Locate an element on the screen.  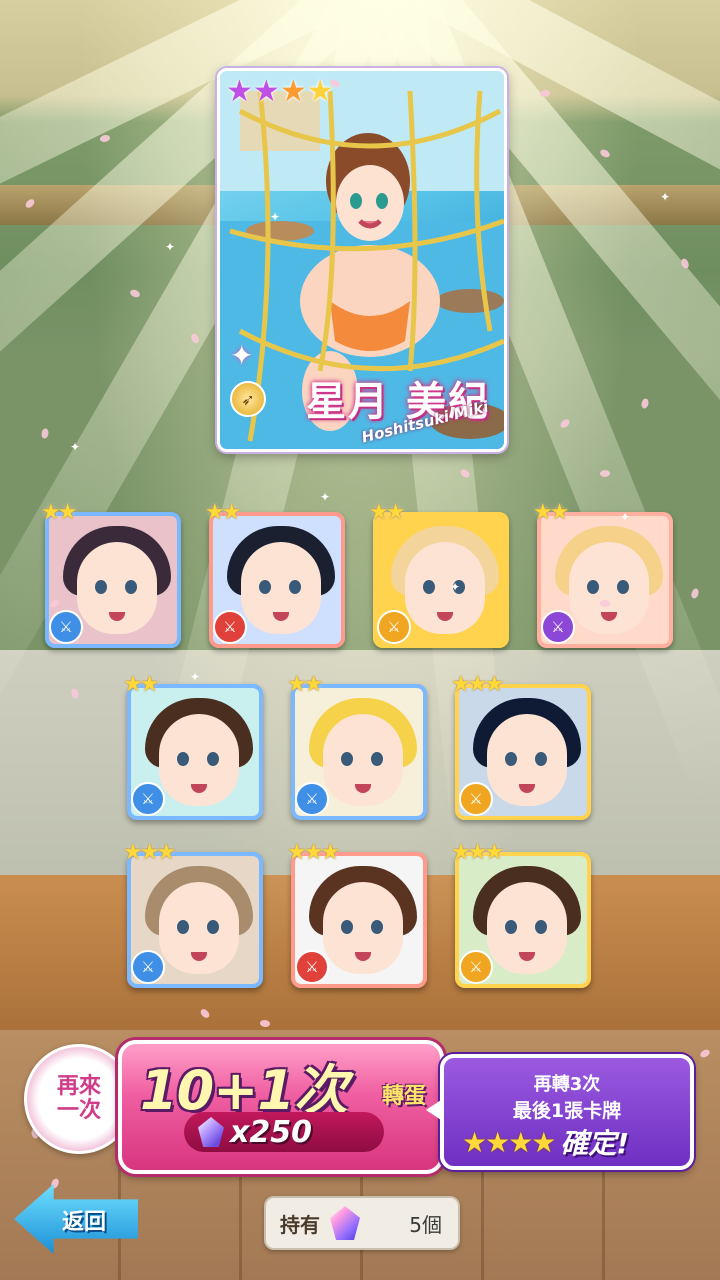
gem-icon is located at coordinates (211, 1132).